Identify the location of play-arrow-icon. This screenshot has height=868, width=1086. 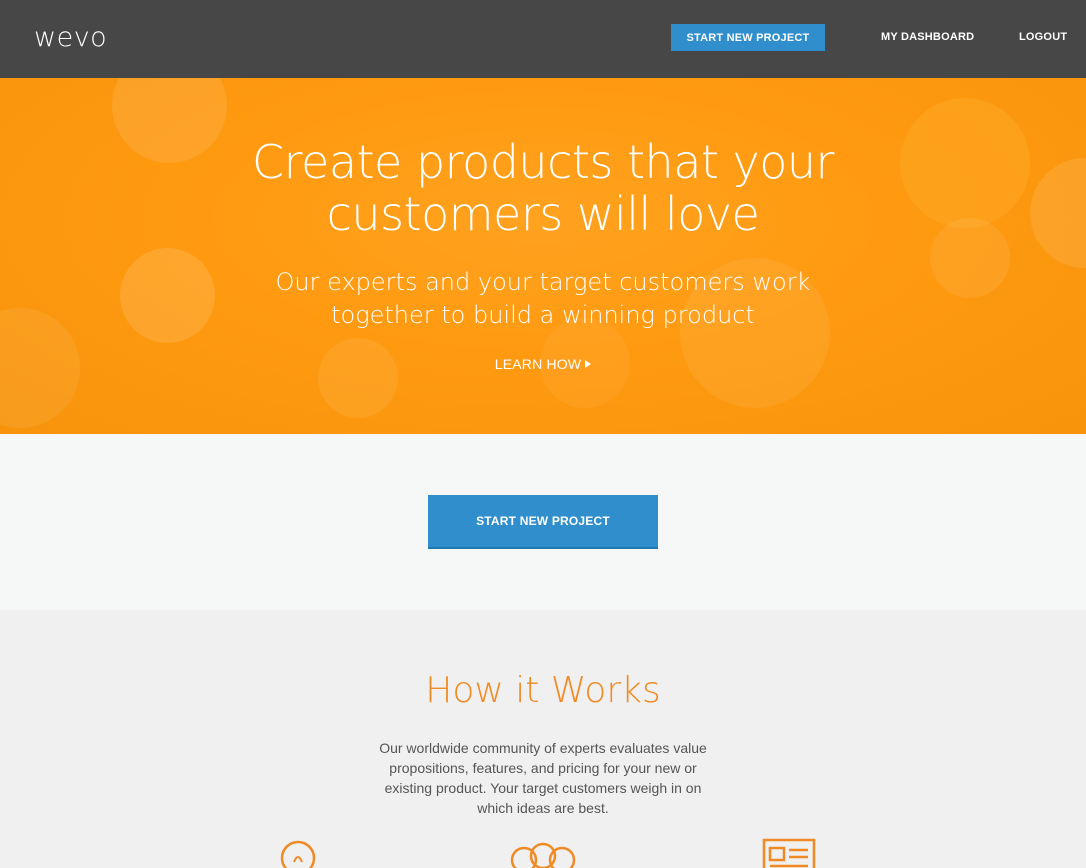
(588, 364).